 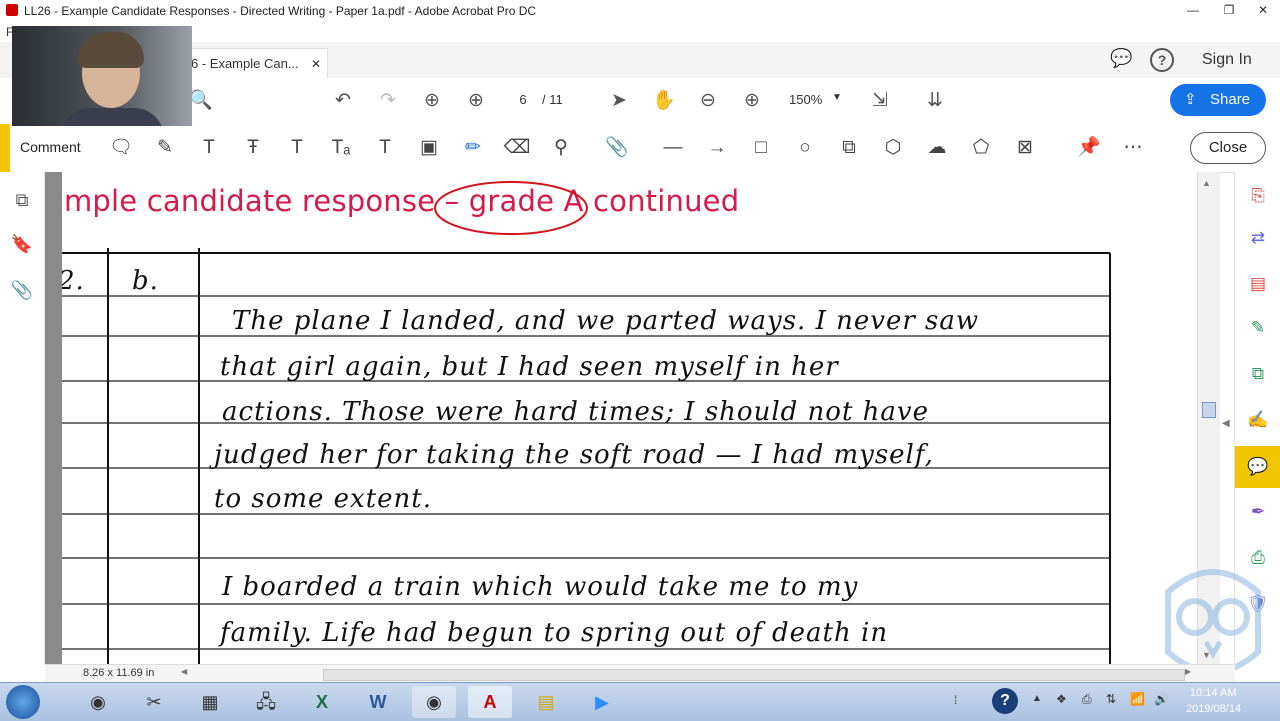 I want to click on insert-text-icon: Tₐ, so click(x=341, y=148).